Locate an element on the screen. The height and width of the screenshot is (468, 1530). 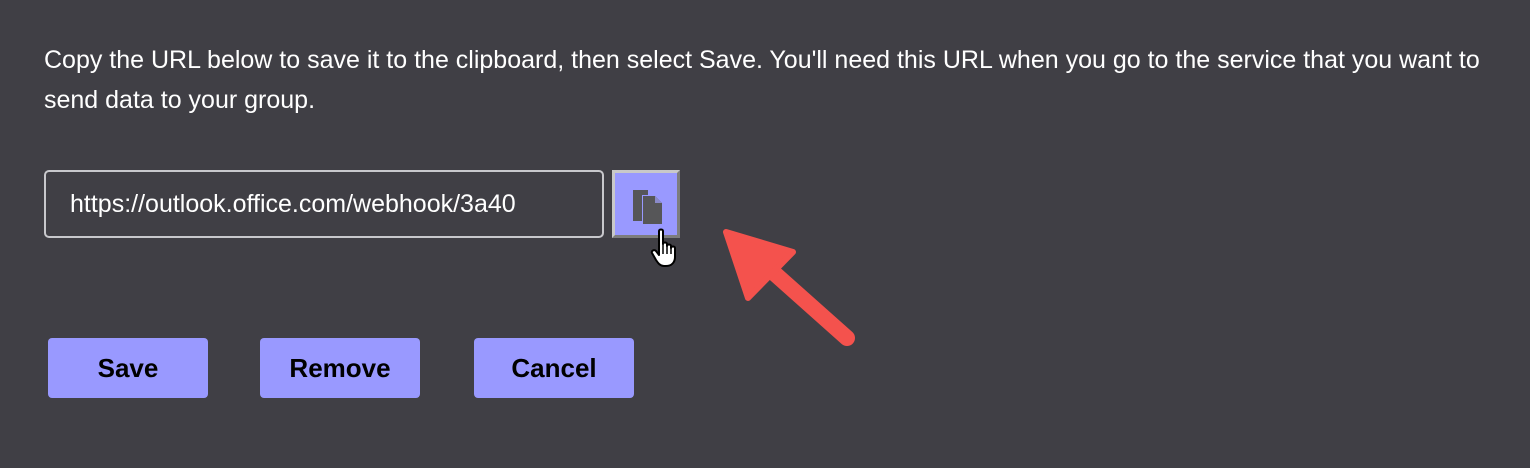
remove-button: Remove is located at coordinates (340, 368).